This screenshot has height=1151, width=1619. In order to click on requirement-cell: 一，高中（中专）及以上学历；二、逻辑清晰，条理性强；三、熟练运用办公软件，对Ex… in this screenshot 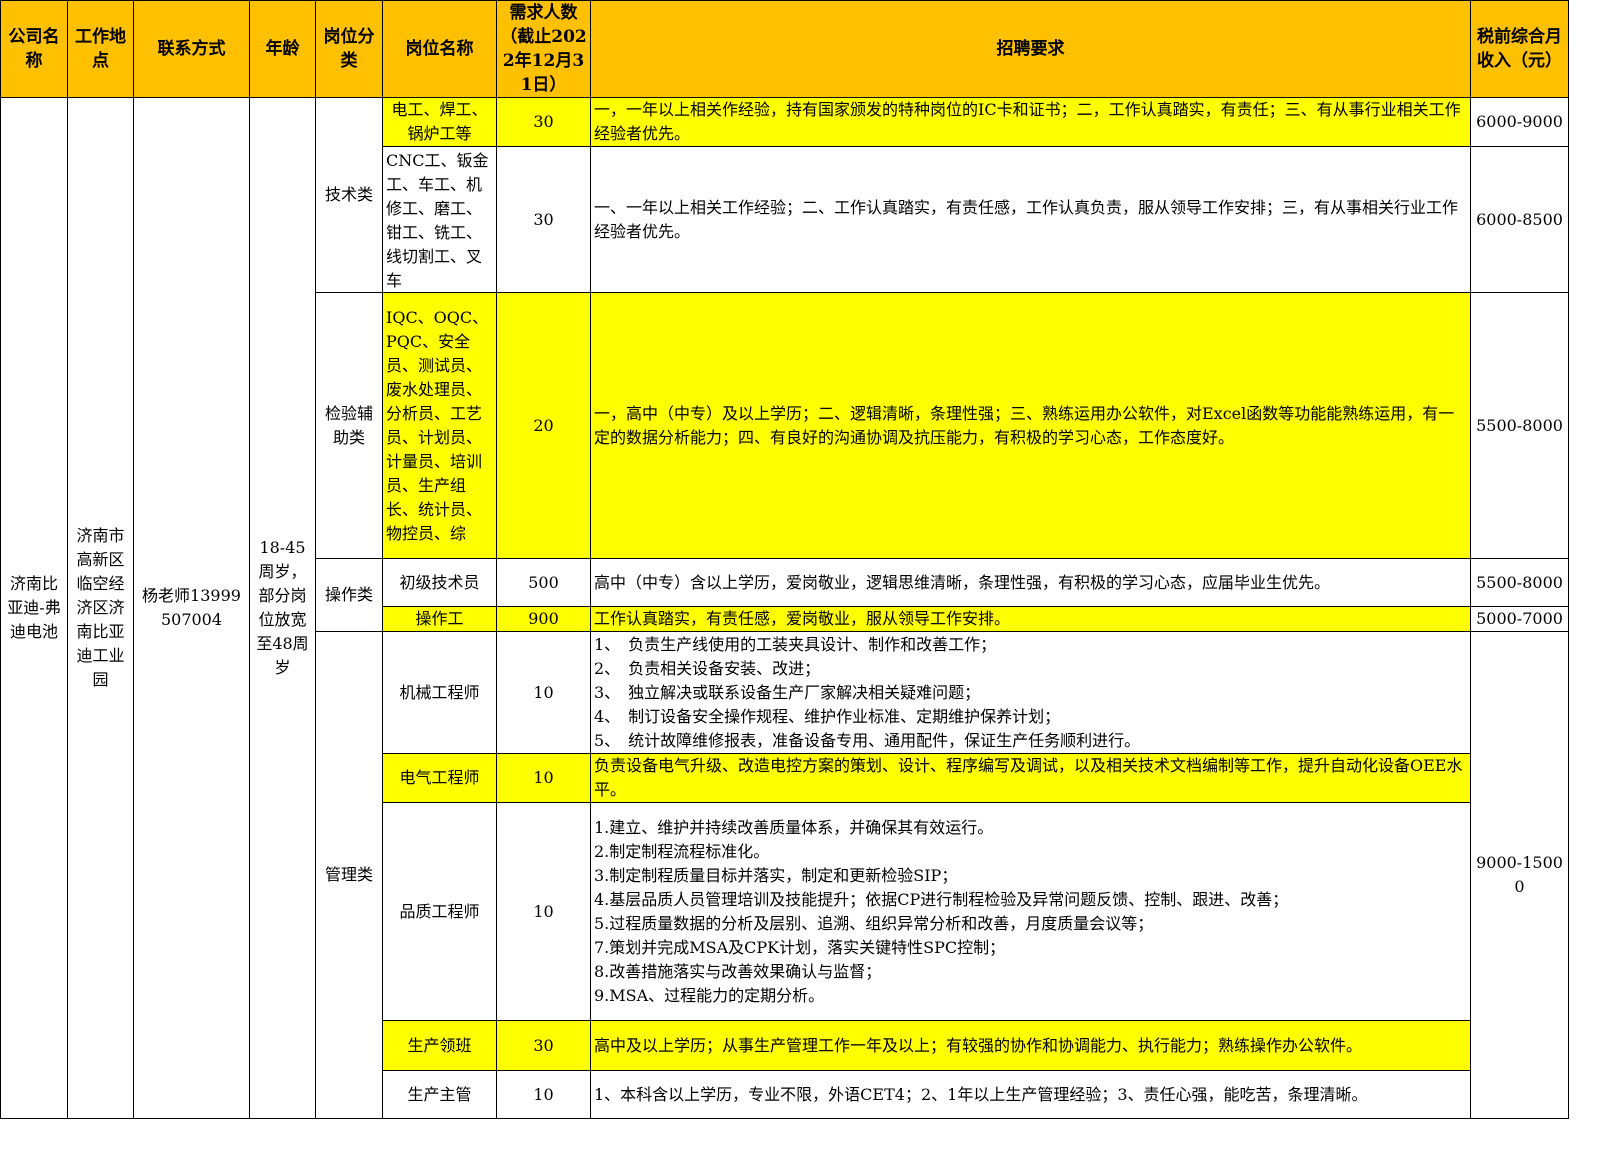, I will do `click(1030, 425)`.